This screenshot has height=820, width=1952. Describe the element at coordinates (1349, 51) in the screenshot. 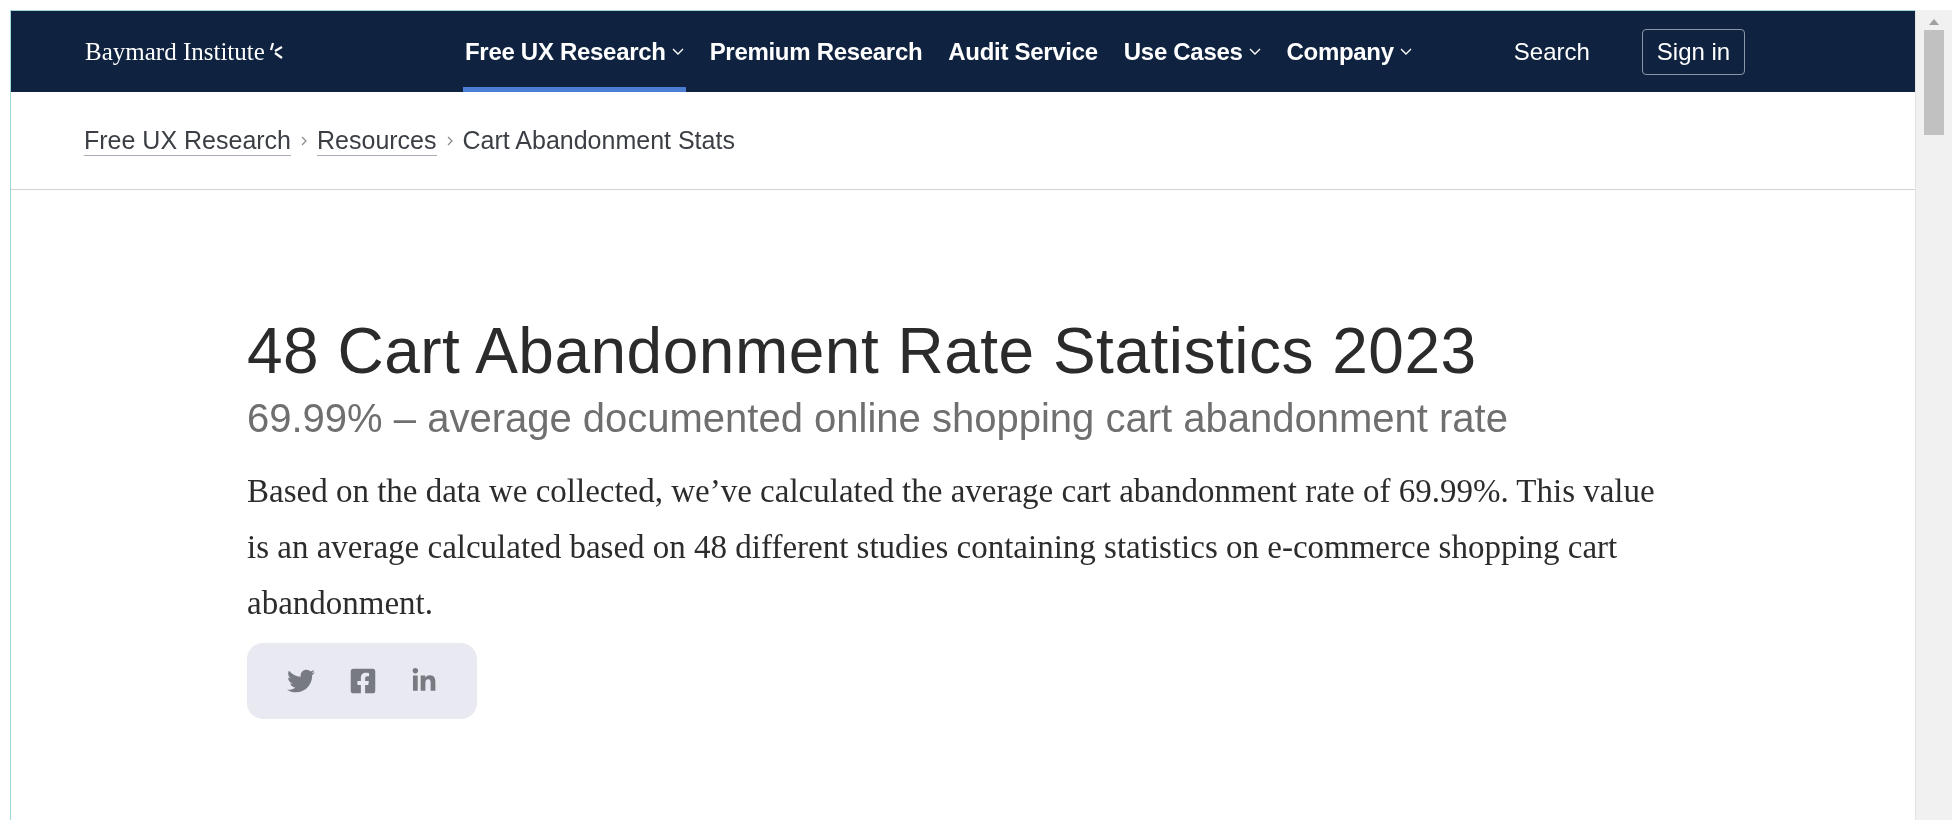

I see `nav-link: Company` at that location.